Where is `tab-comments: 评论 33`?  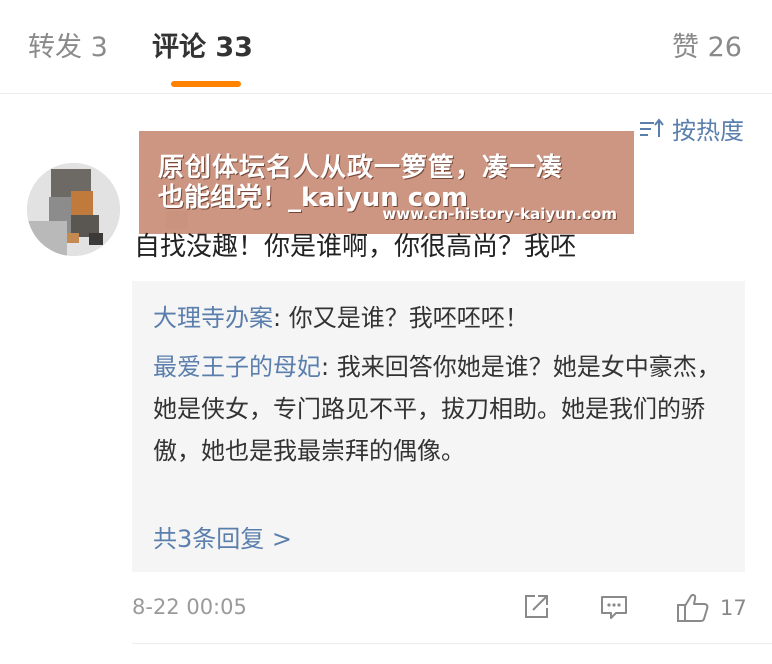
tab-comments: 评论 33 is located at coordinates (202, 48).